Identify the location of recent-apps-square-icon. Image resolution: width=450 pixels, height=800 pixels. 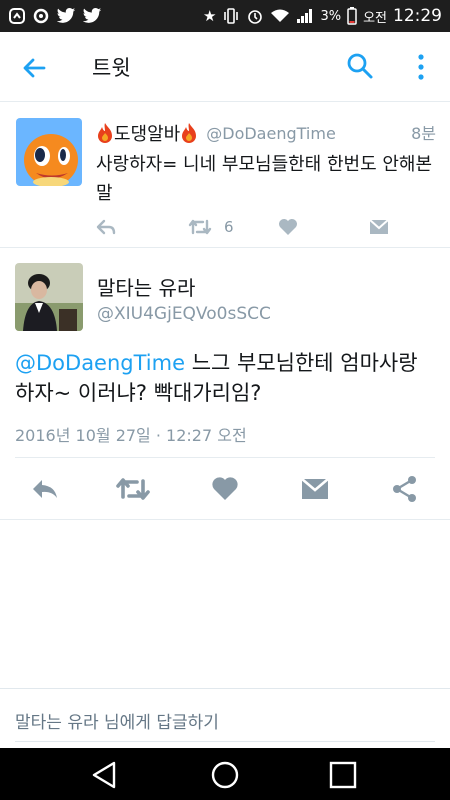
(343, 775).